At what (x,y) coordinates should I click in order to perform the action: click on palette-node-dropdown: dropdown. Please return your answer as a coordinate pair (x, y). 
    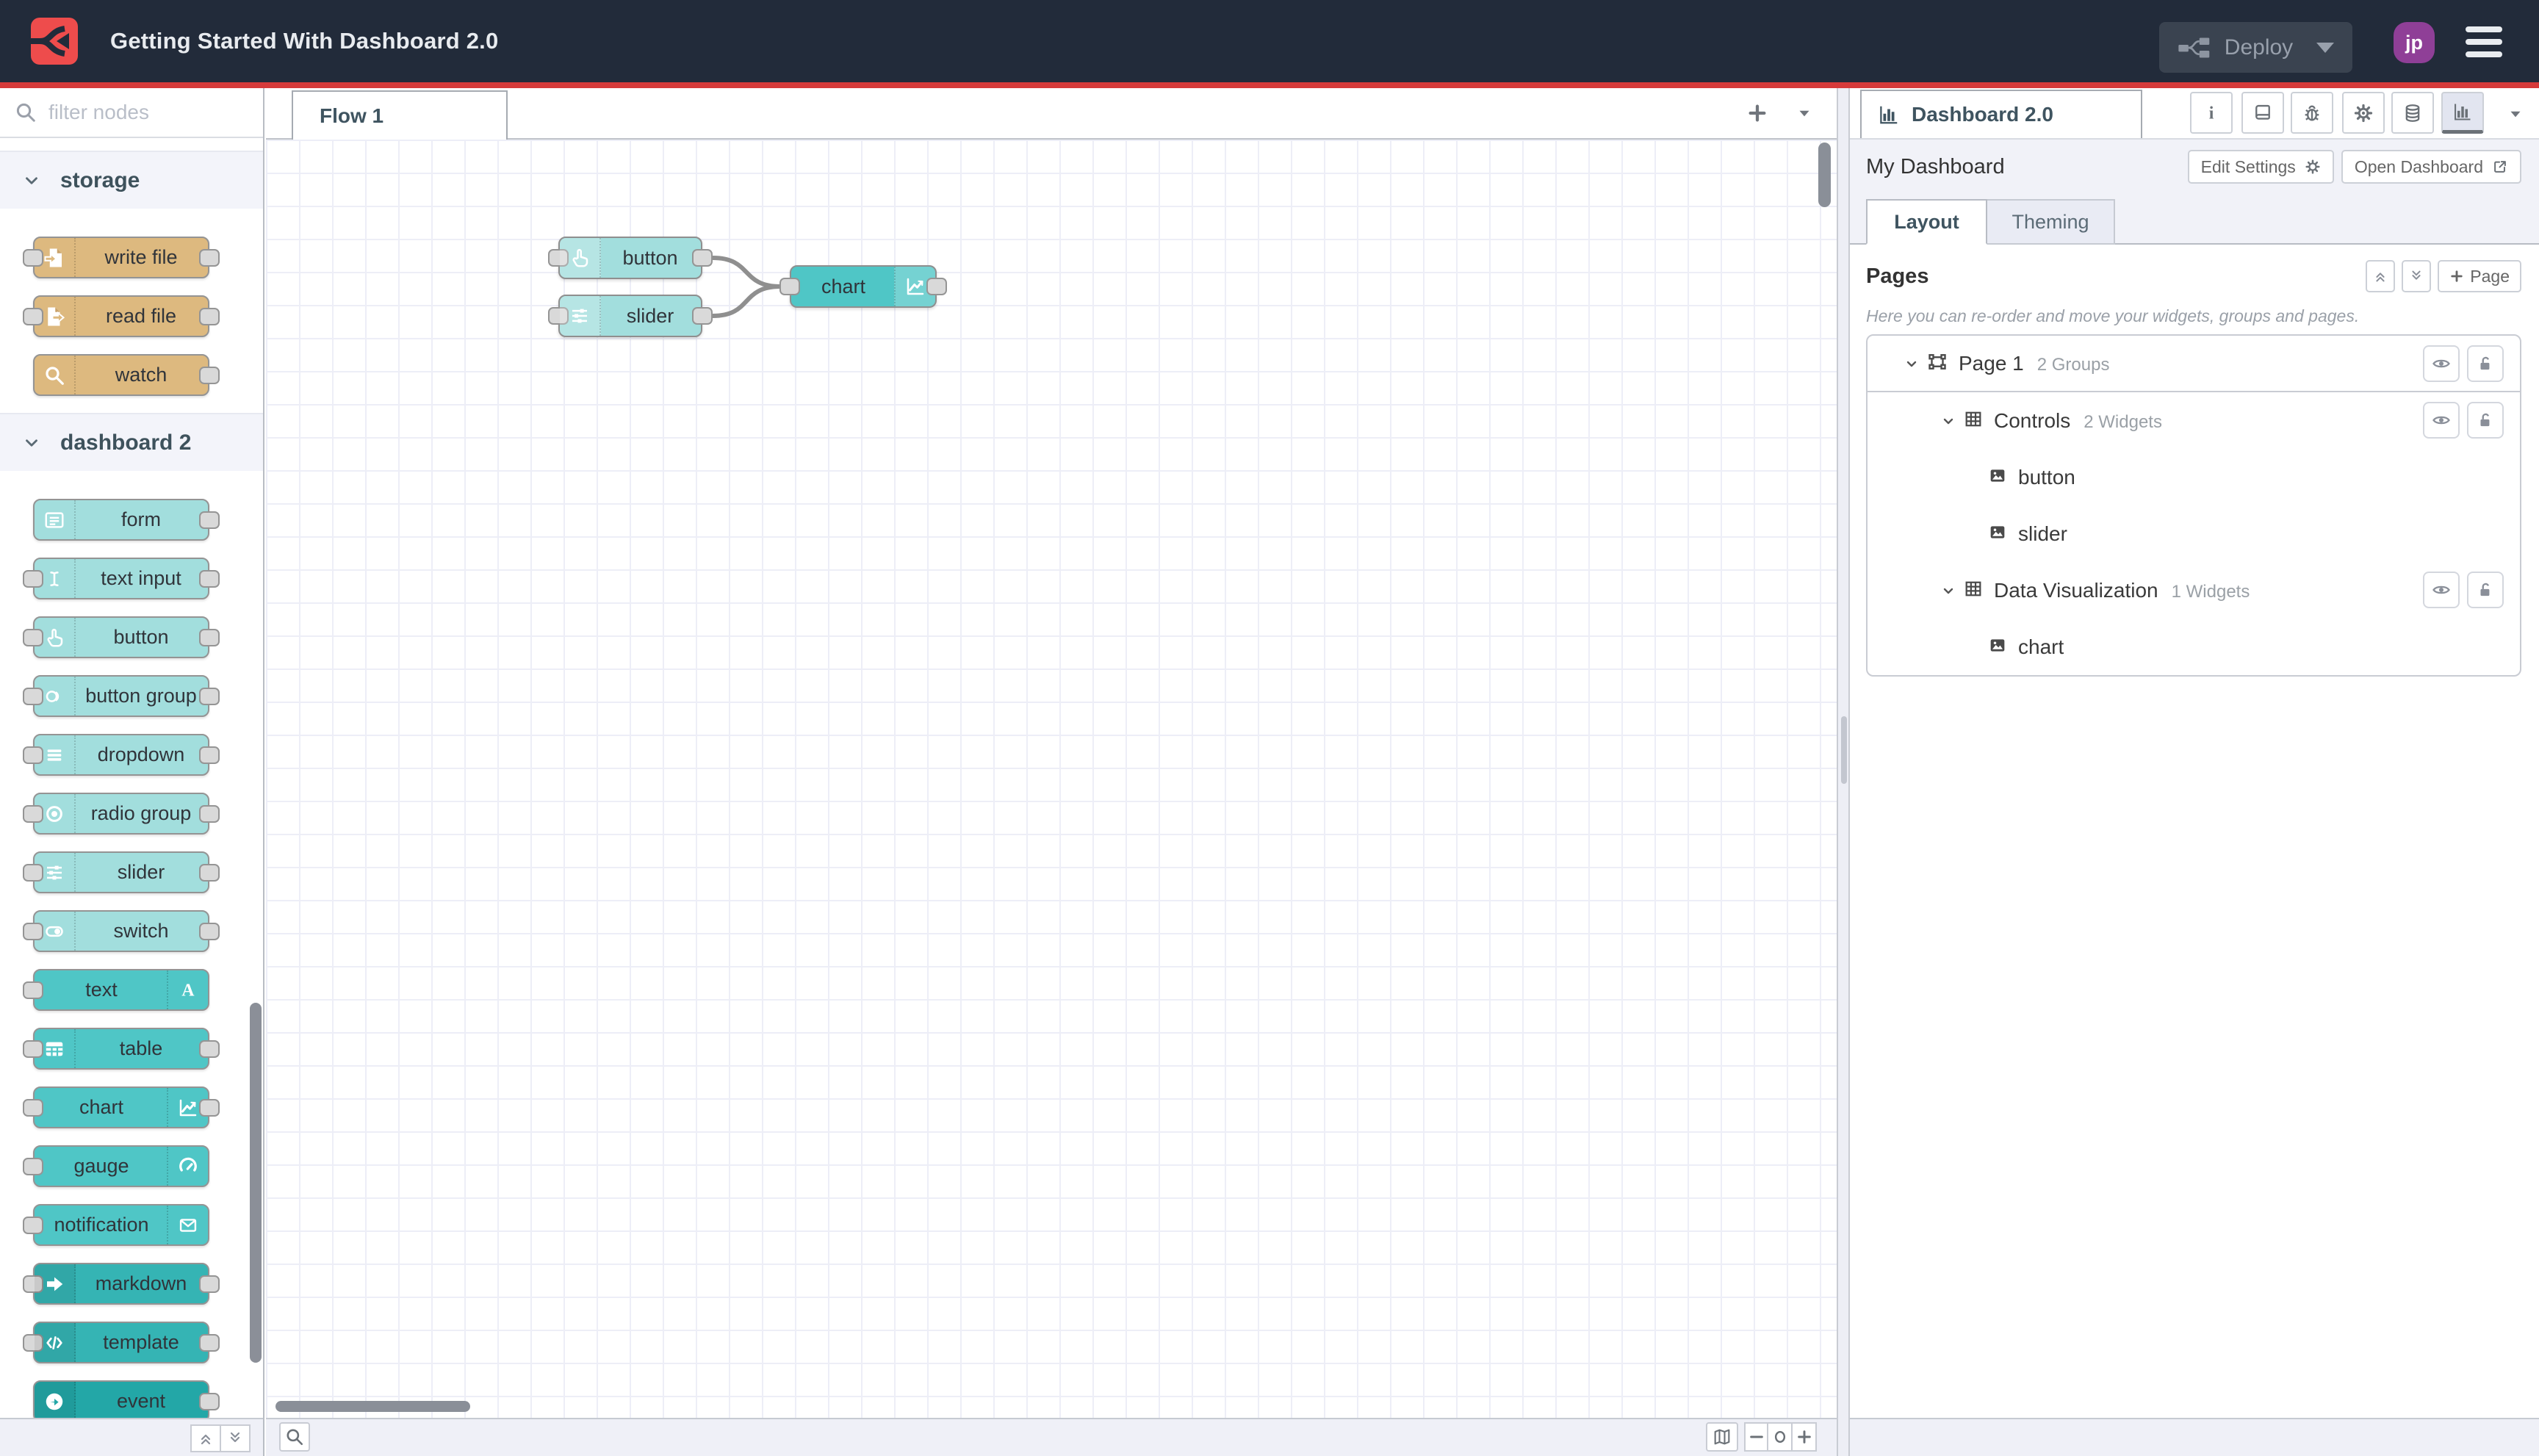
    Looking at the image, I should click on (121, 755).